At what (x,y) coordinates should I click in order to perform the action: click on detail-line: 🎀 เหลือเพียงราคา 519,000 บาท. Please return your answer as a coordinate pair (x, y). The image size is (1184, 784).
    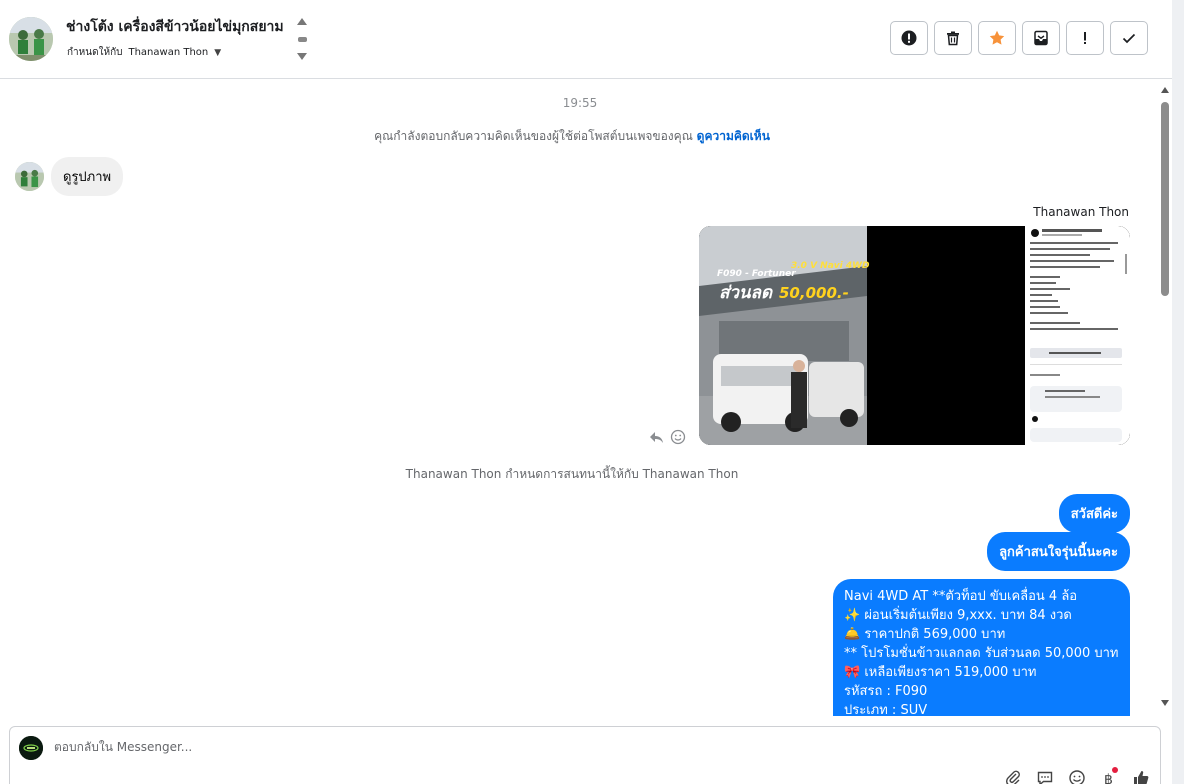
    Looking at the image, I should click on (940, 672).